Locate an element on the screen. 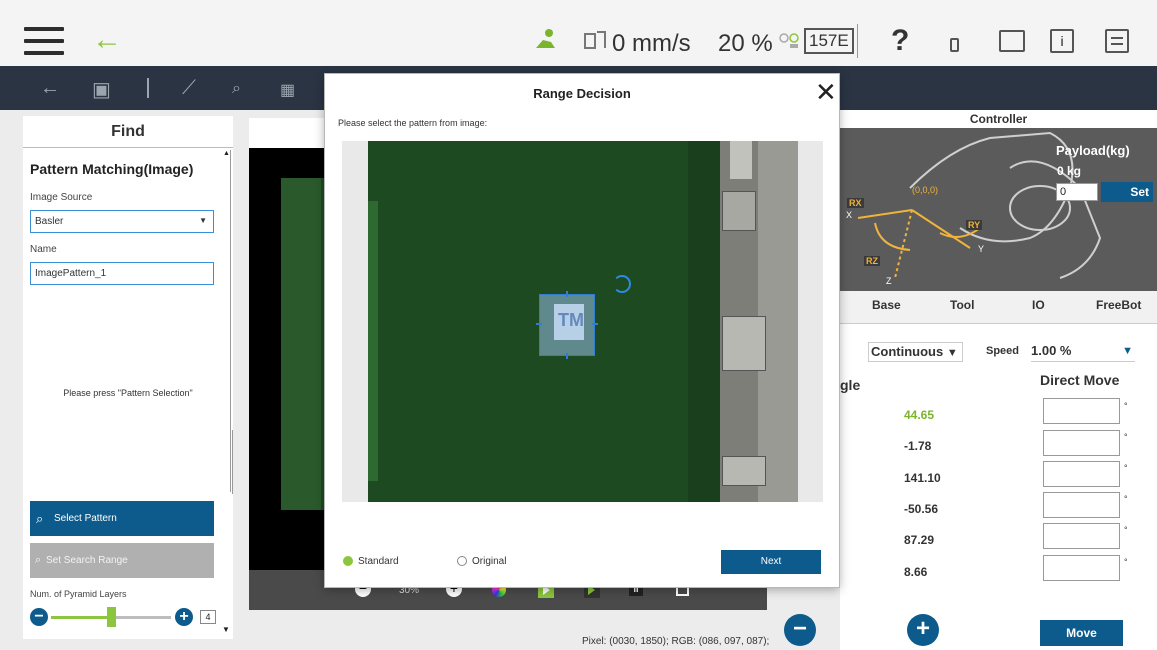 The image size is (1157, 650). toolbar-point-icon: ⌕ is located at coordinates (236, 89).